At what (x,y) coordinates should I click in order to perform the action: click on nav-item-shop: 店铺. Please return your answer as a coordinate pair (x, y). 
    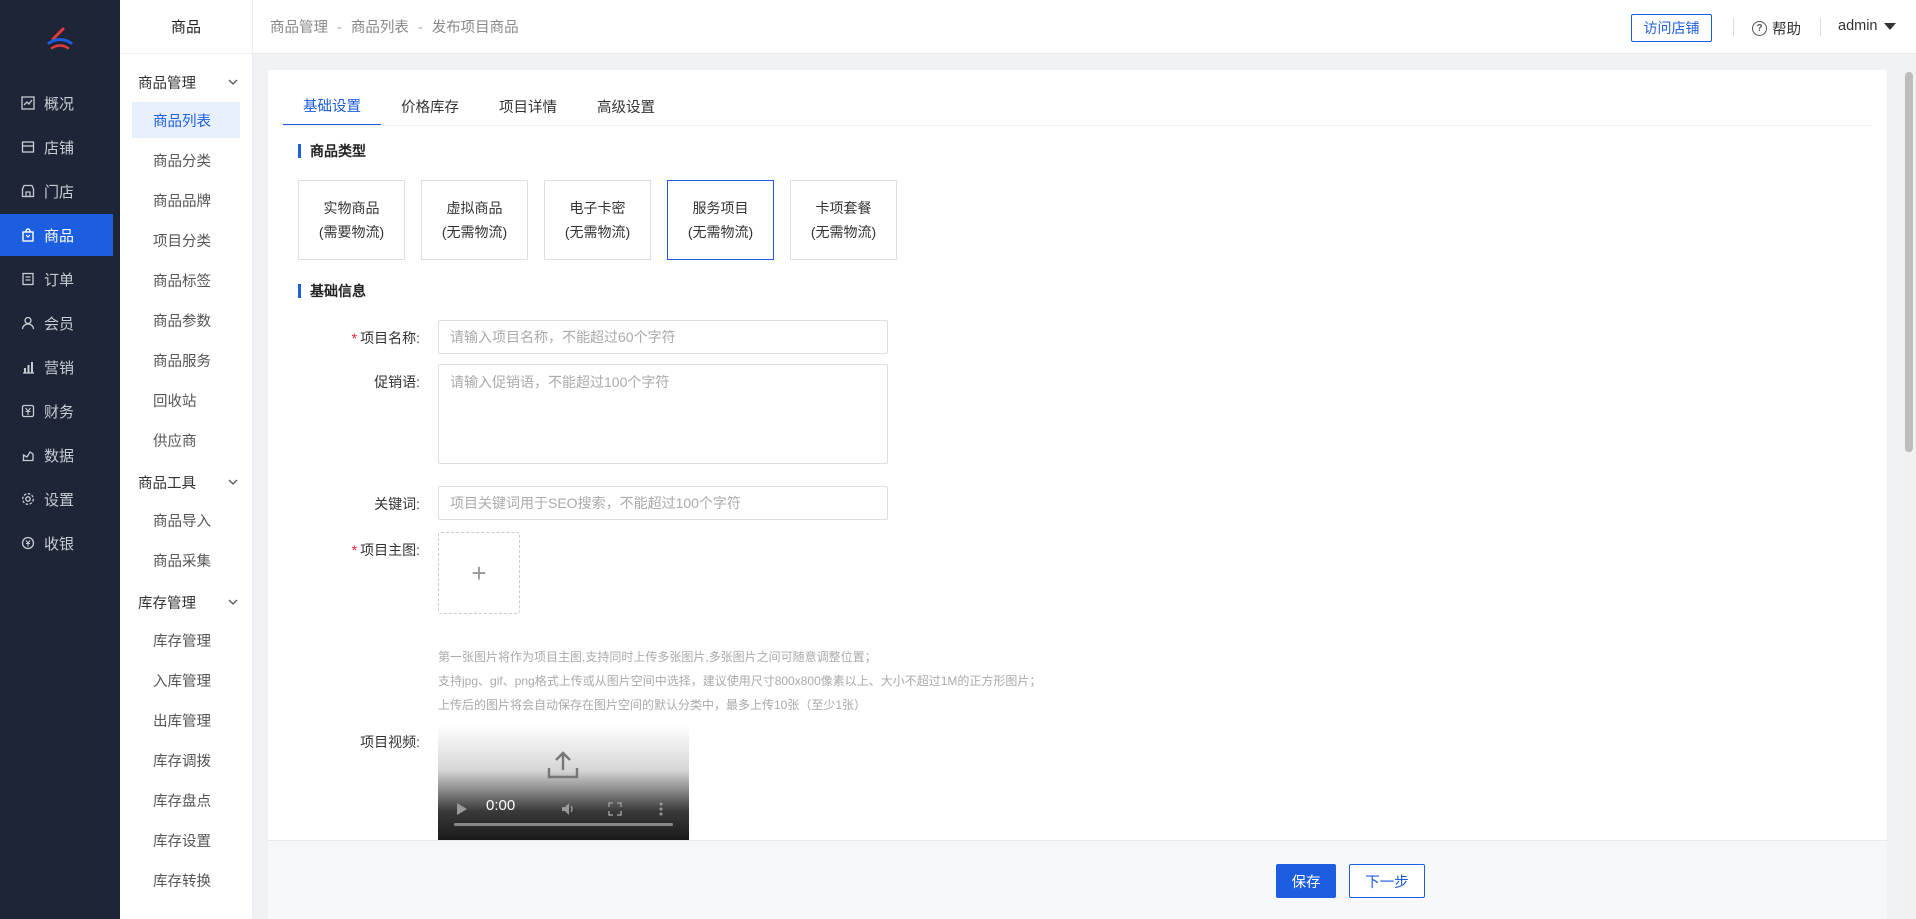
    Looking at the image, I should click on (60, 147).